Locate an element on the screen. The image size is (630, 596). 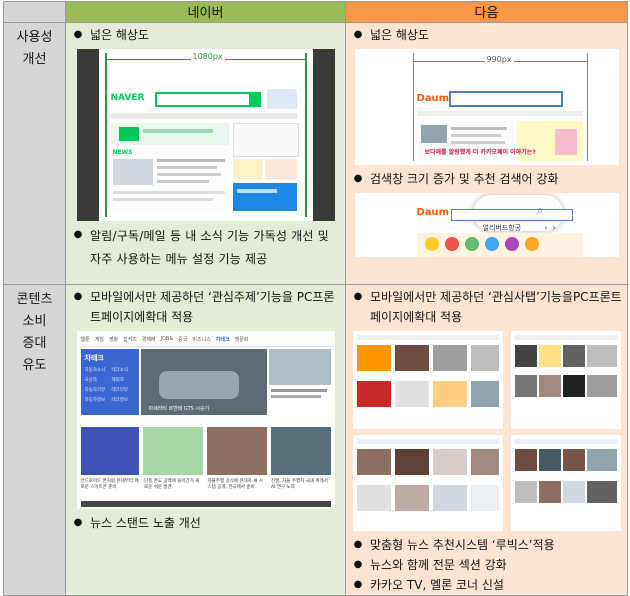
naver-homepage-screenshot: 1080px NAVER NEWS is located at coordinates (205, 135).